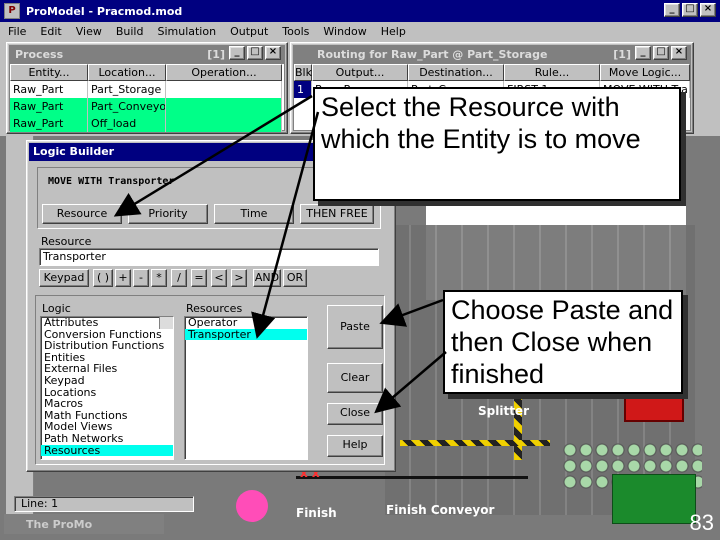 Image resolution: width=720 pixels, height=540 pixels. I want to click on red-machine-icon, so click(654, 406).